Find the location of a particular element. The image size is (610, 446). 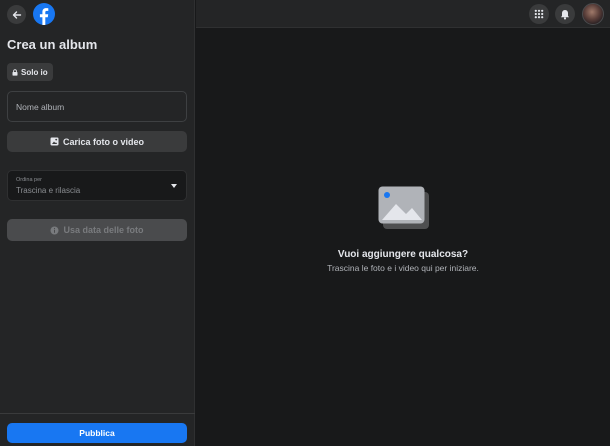

upload-label: Carica foto o video is located at coordinates (103, 141).